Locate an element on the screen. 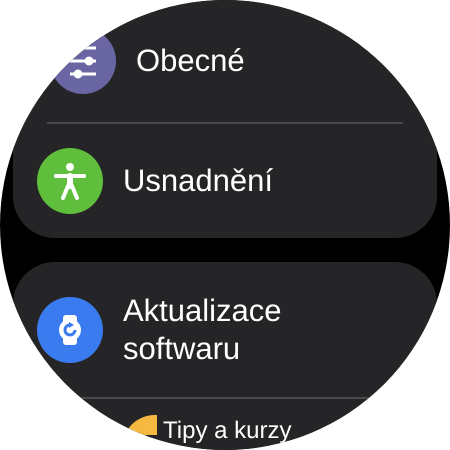 The image size is (450, 450). menu-item-label: Tipy a kurzy is located at coordinates (227, 431).